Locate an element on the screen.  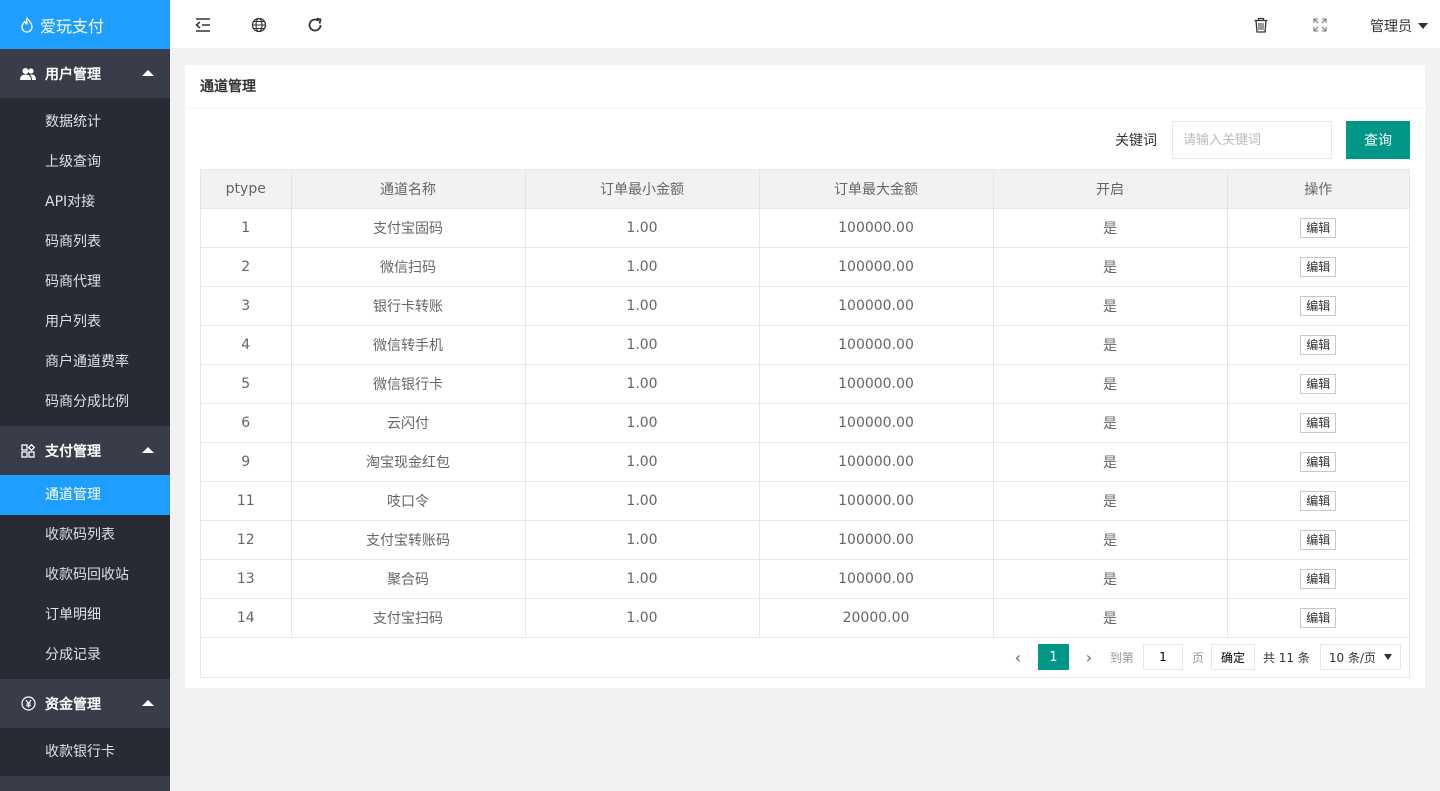
globe-icon is located at coordinates (259, 25).